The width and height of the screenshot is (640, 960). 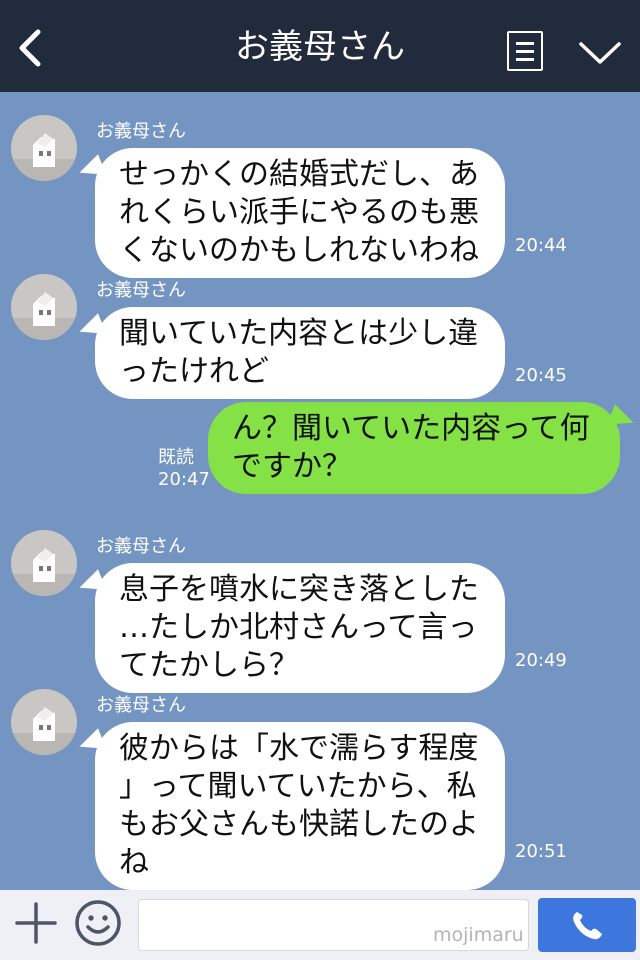 I want to click on input-bar, so click(x=320, y=925).